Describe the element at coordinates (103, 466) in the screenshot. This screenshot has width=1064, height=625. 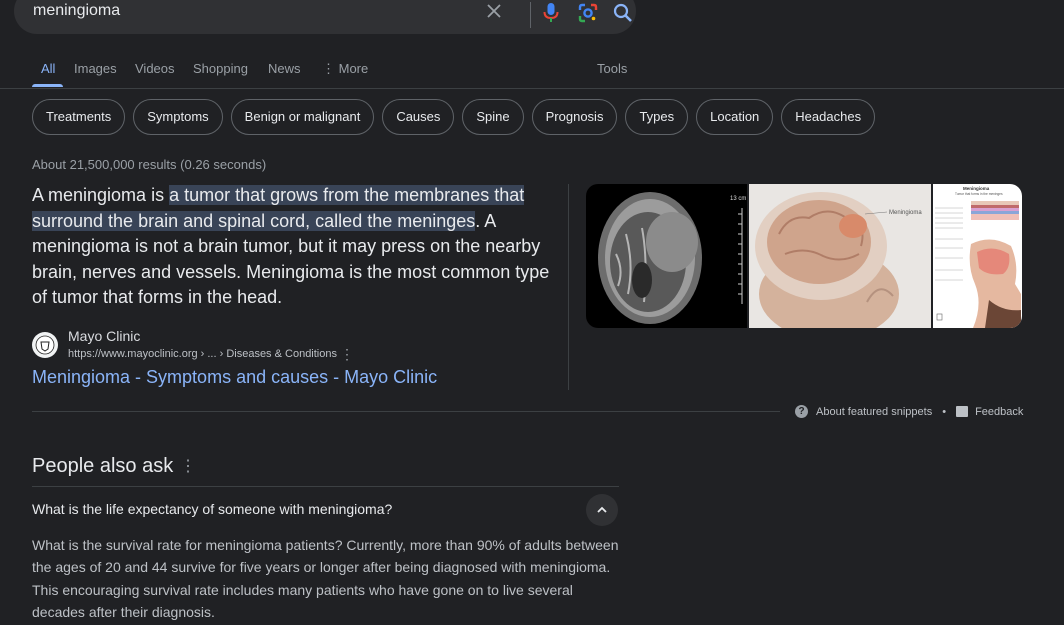
I see `people-also-ask-heading: People also ask` at that location.